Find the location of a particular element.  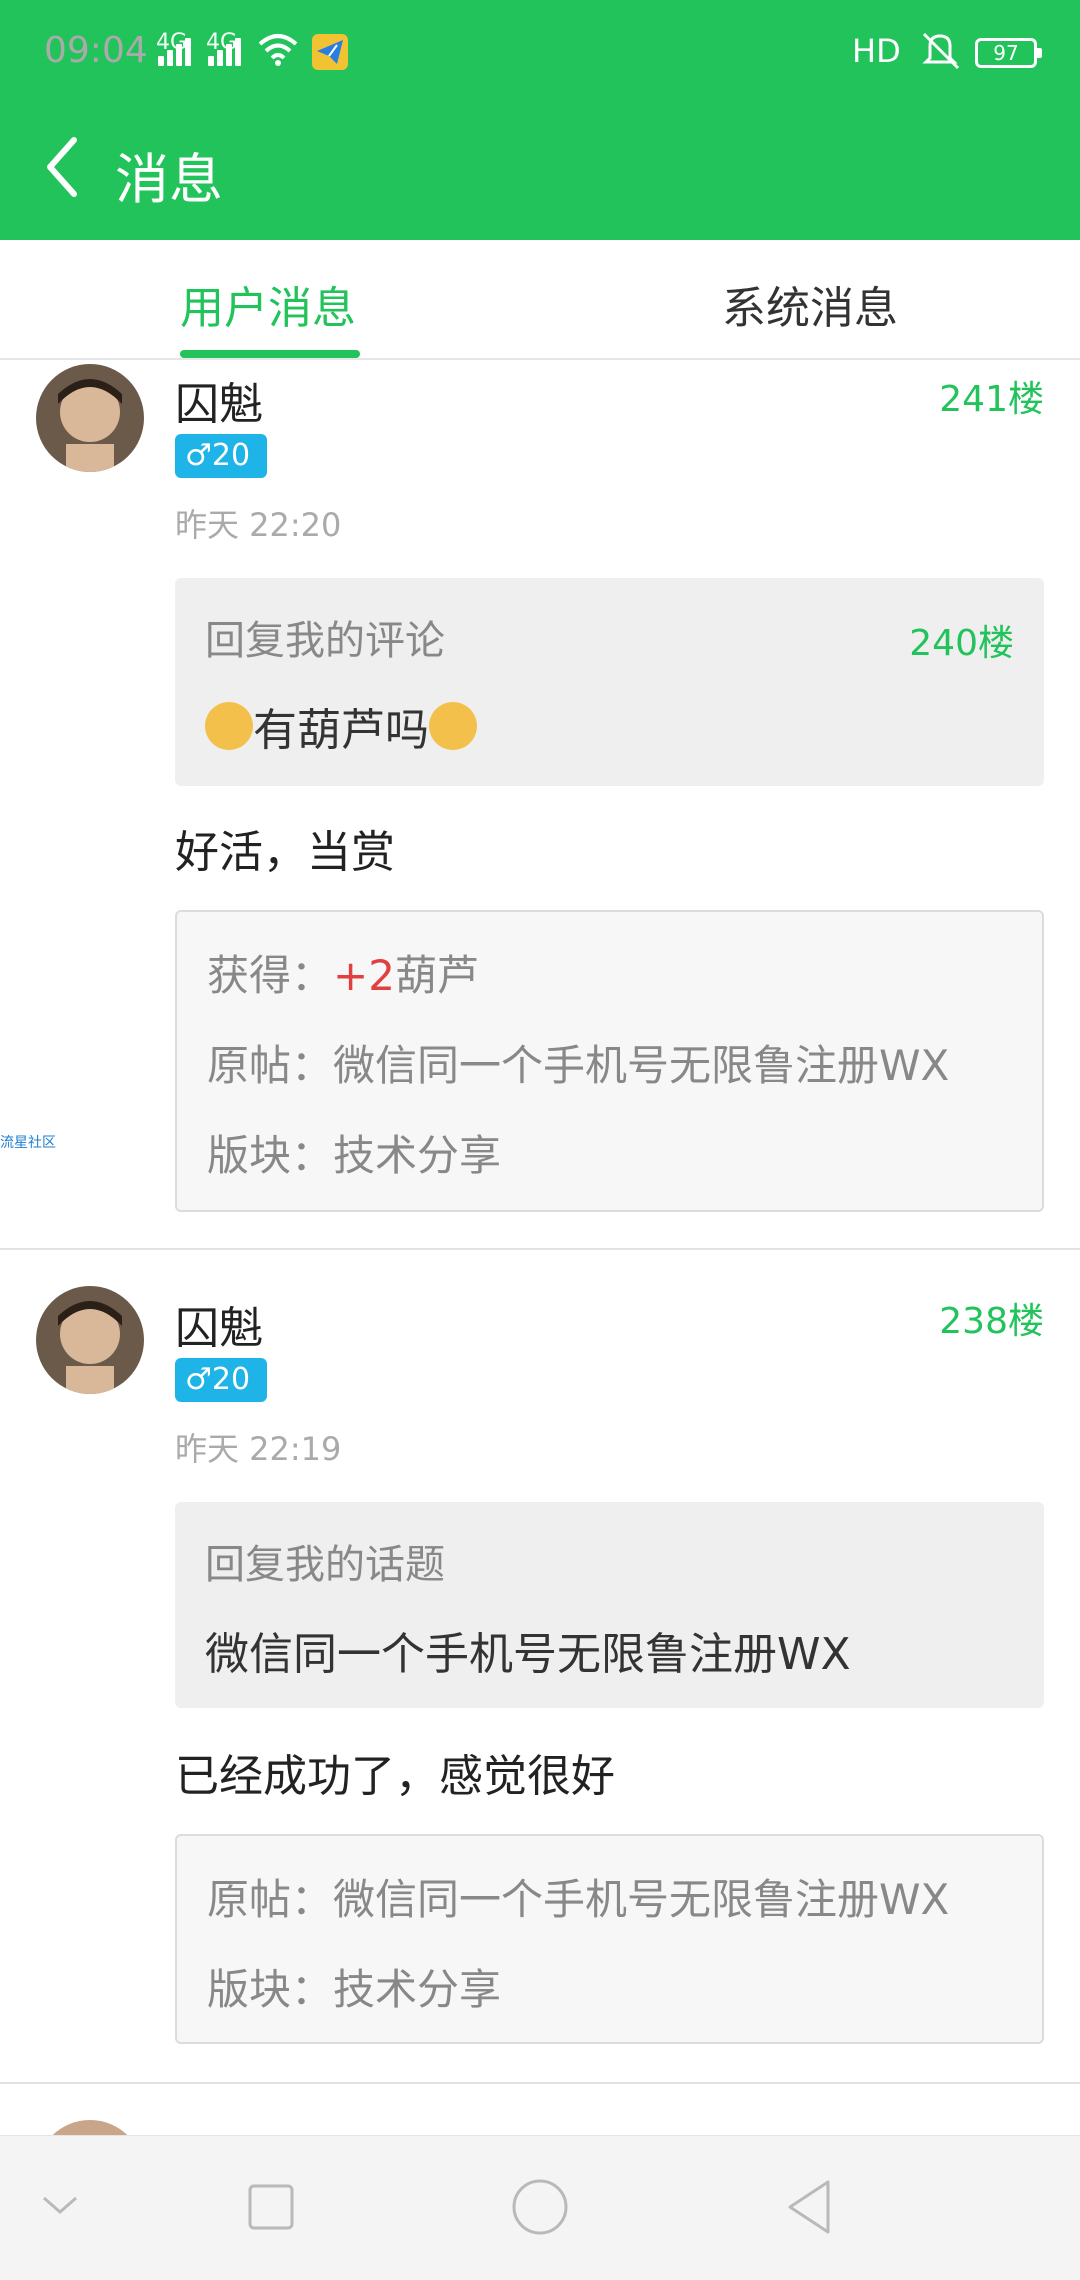

reward-unit: 葫芦 is located at coordinates (436, 975).